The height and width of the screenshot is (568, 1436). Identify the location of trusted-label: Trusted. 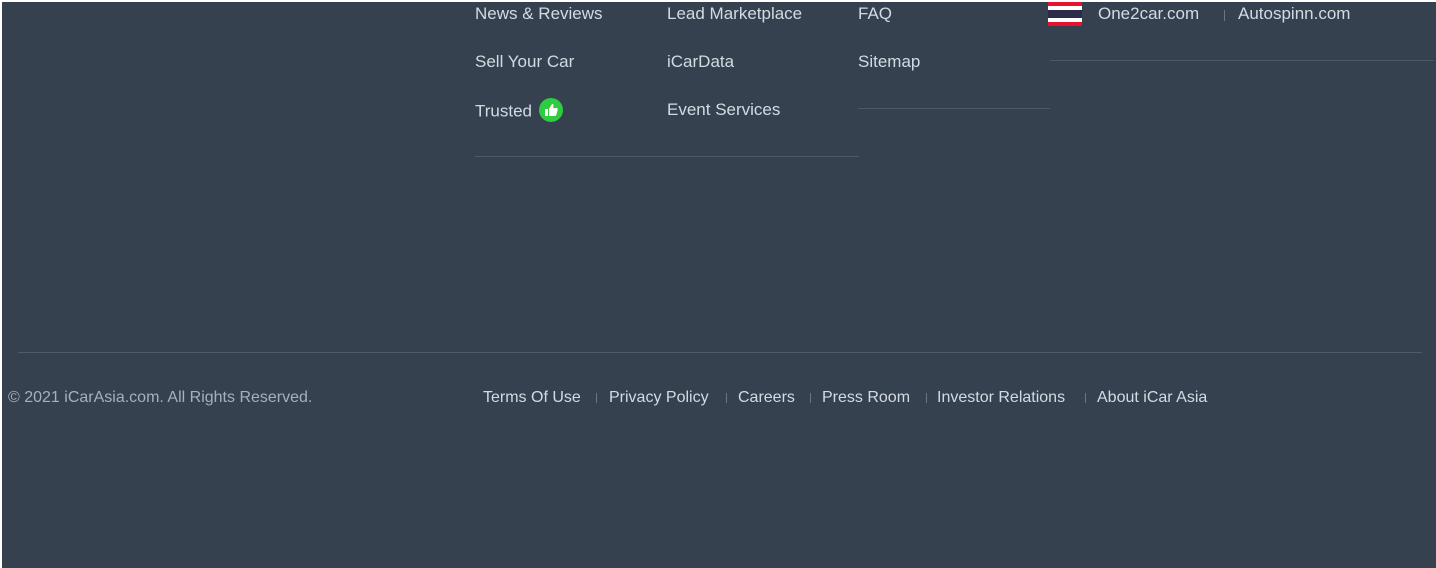
(504, 111).